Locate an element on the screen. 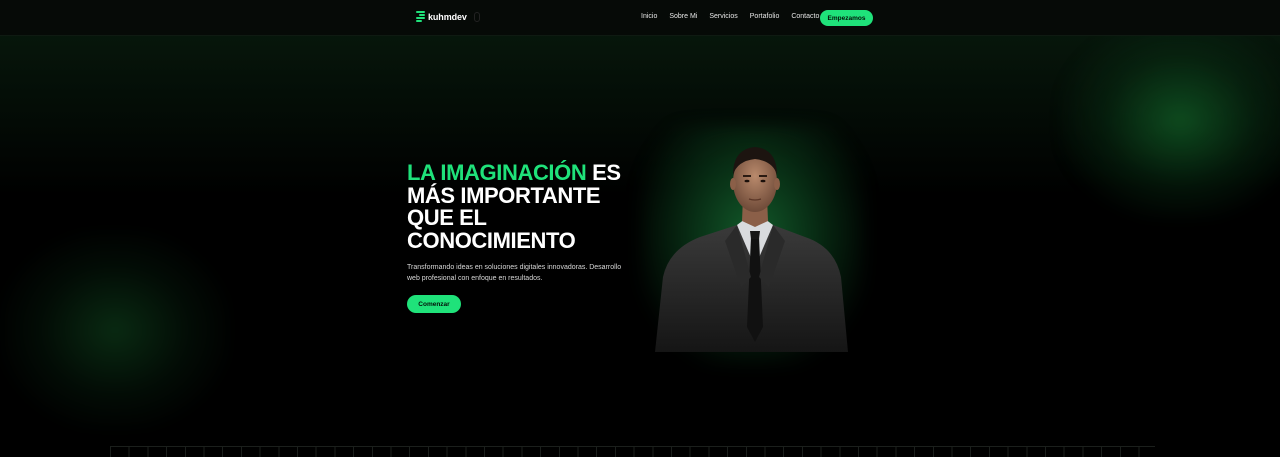  nav-item-inicio: Inicio is located at coordinates (649, 16).